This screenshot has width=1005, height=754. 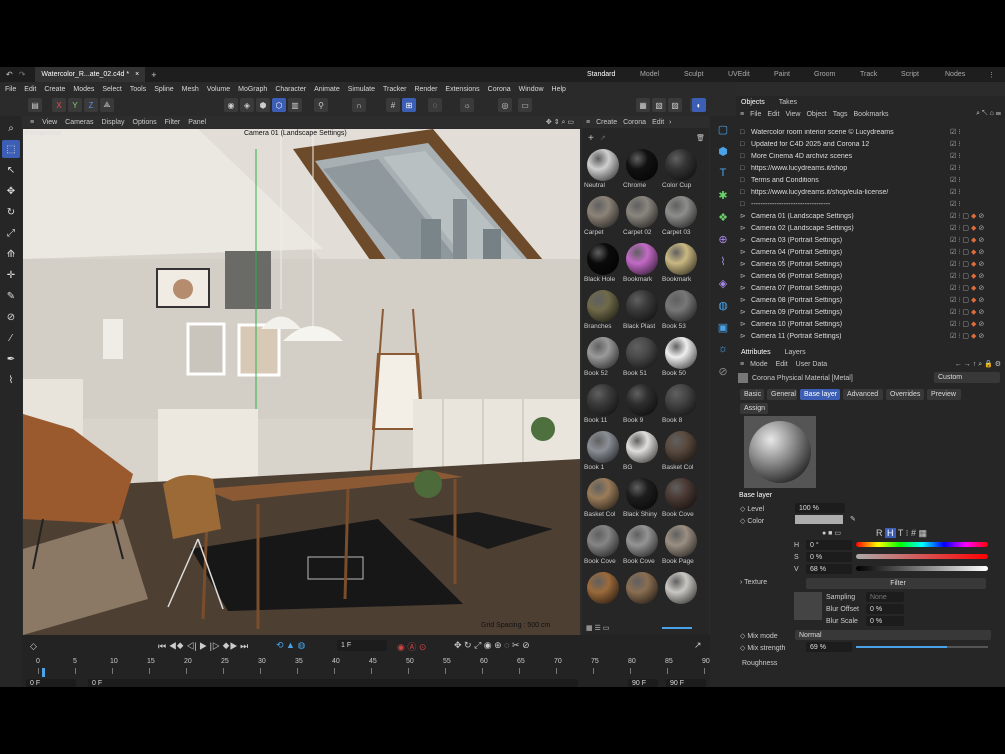 I want to click on menu-animate: Animate, so click(x=327, y=89).